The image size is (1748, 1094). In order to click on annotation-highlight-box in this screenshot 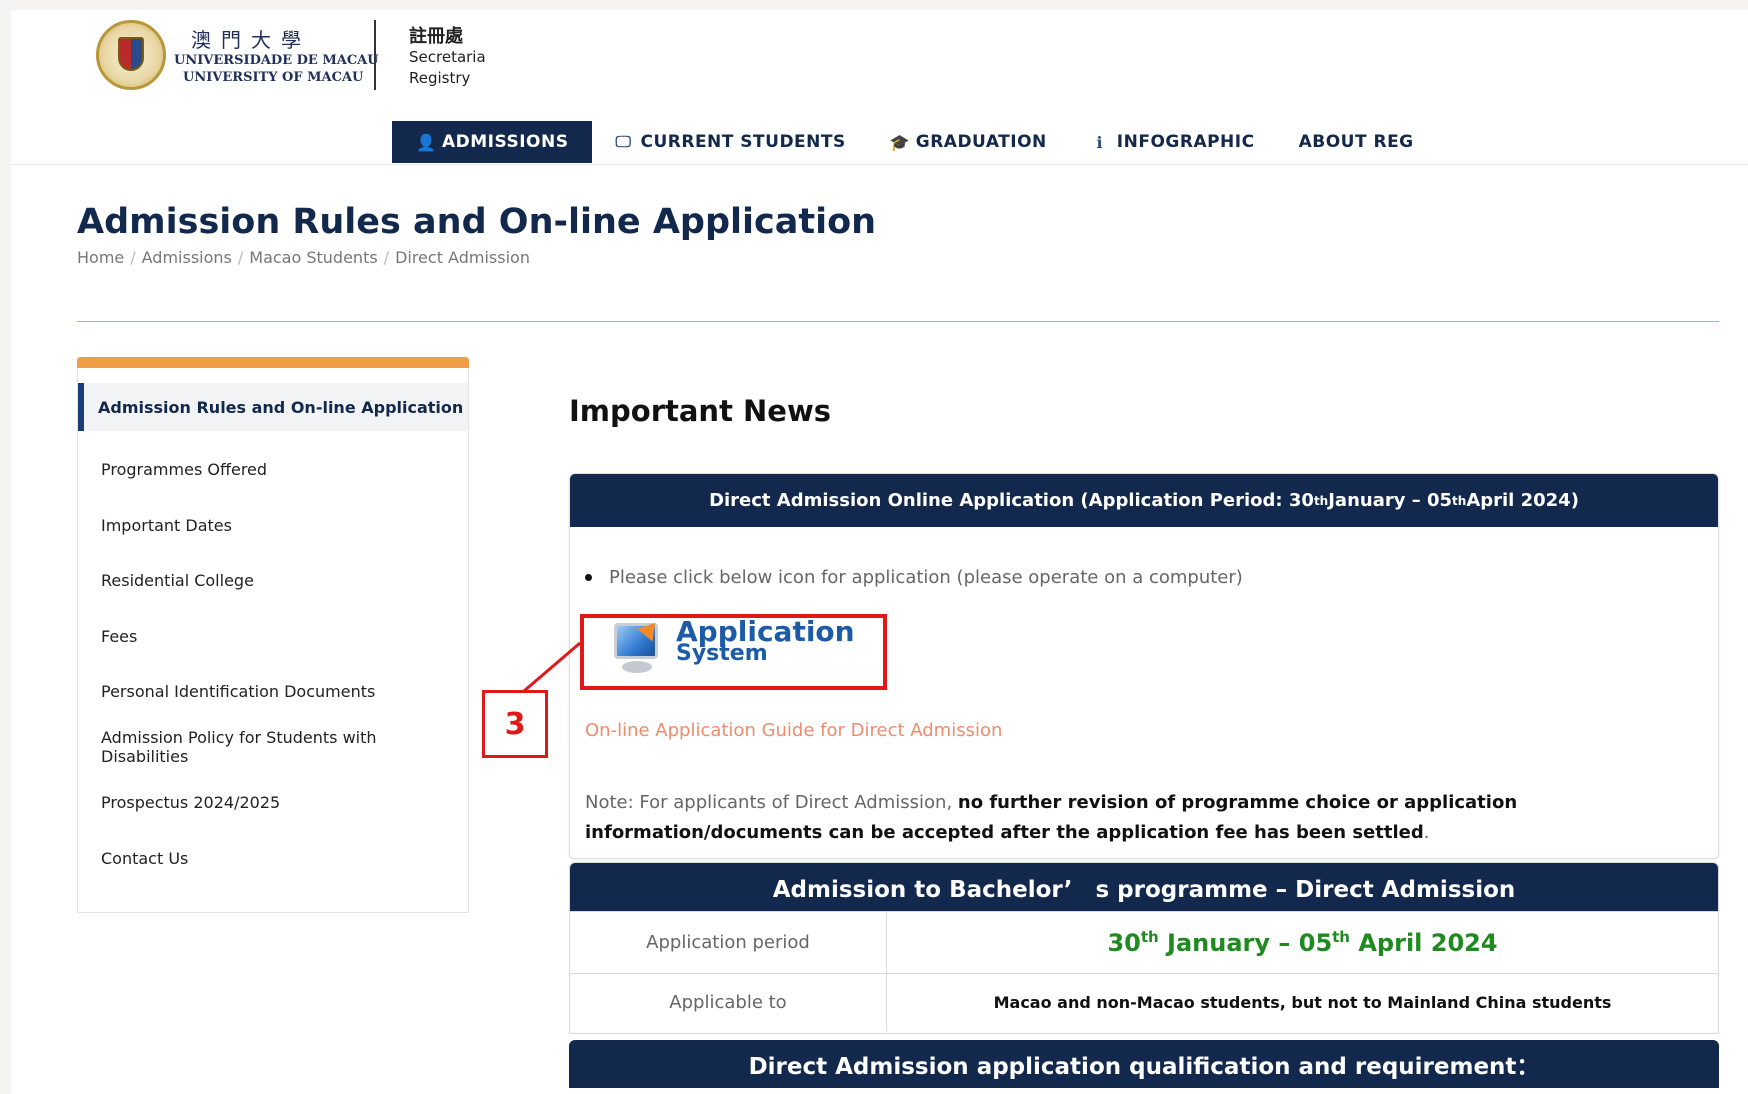, I will do `click(733, 652)`.